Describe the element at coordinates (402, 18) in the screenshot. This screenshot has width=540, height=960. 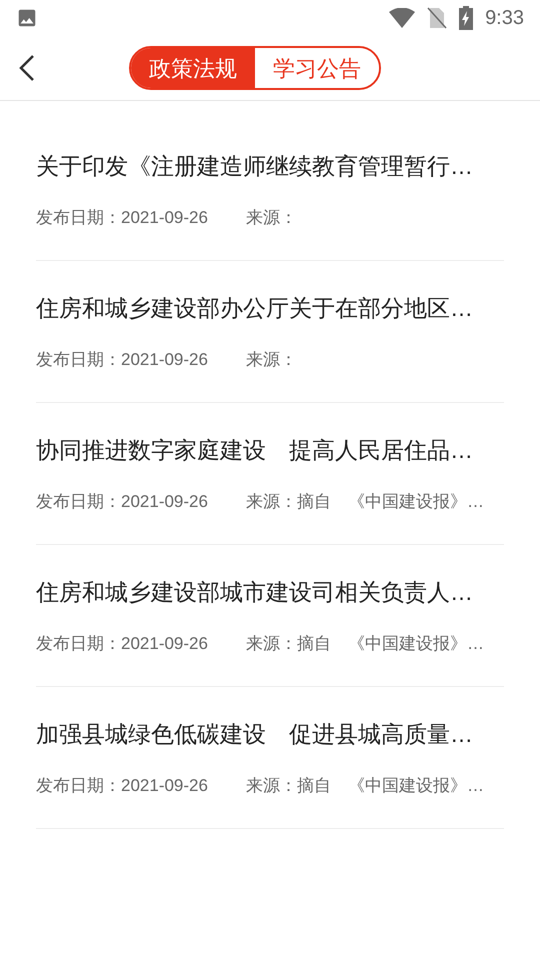
I see `wifi-icon` at that location.